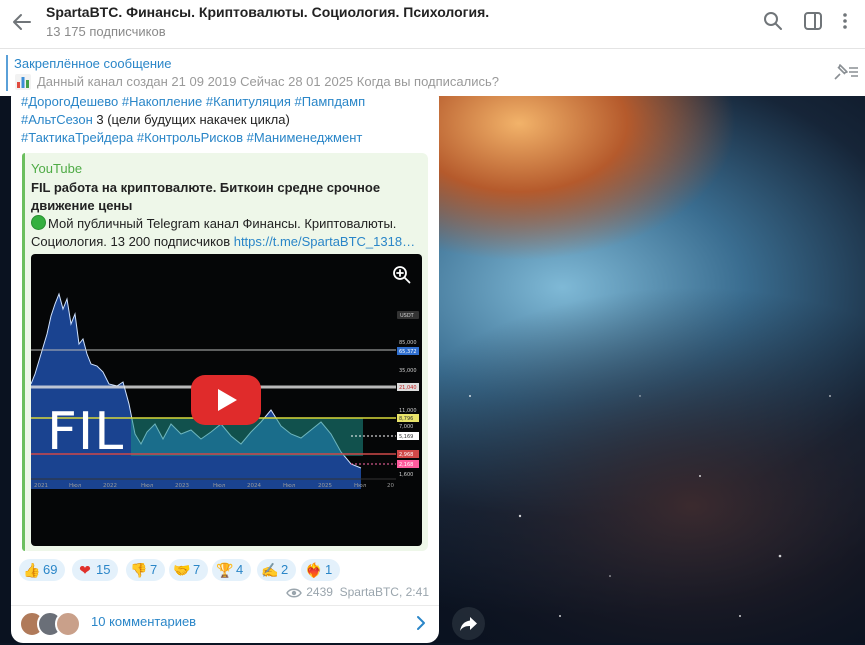 This screenshot has height=645, width=865. I want to click on reactions-row: 👍 69 ❤ 15 👎 7 🤝 7 🏆 4 ✍ 2 ❤‍🔥 1, so click(229, 572).